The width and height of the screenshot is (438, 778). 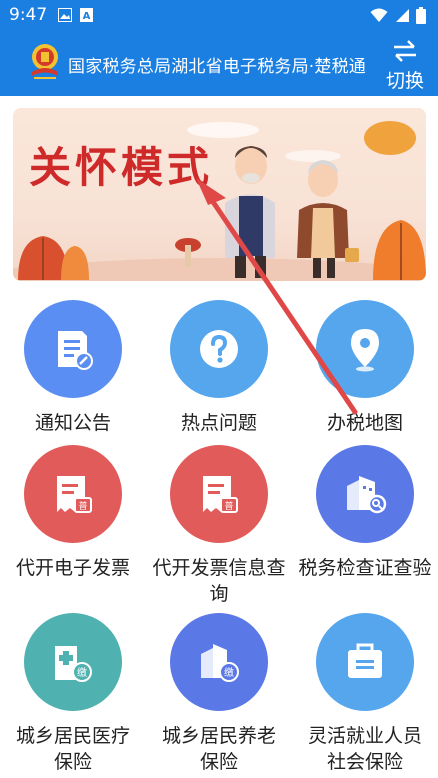 I want to click on font-icon: A, so click(x=86, y=15).